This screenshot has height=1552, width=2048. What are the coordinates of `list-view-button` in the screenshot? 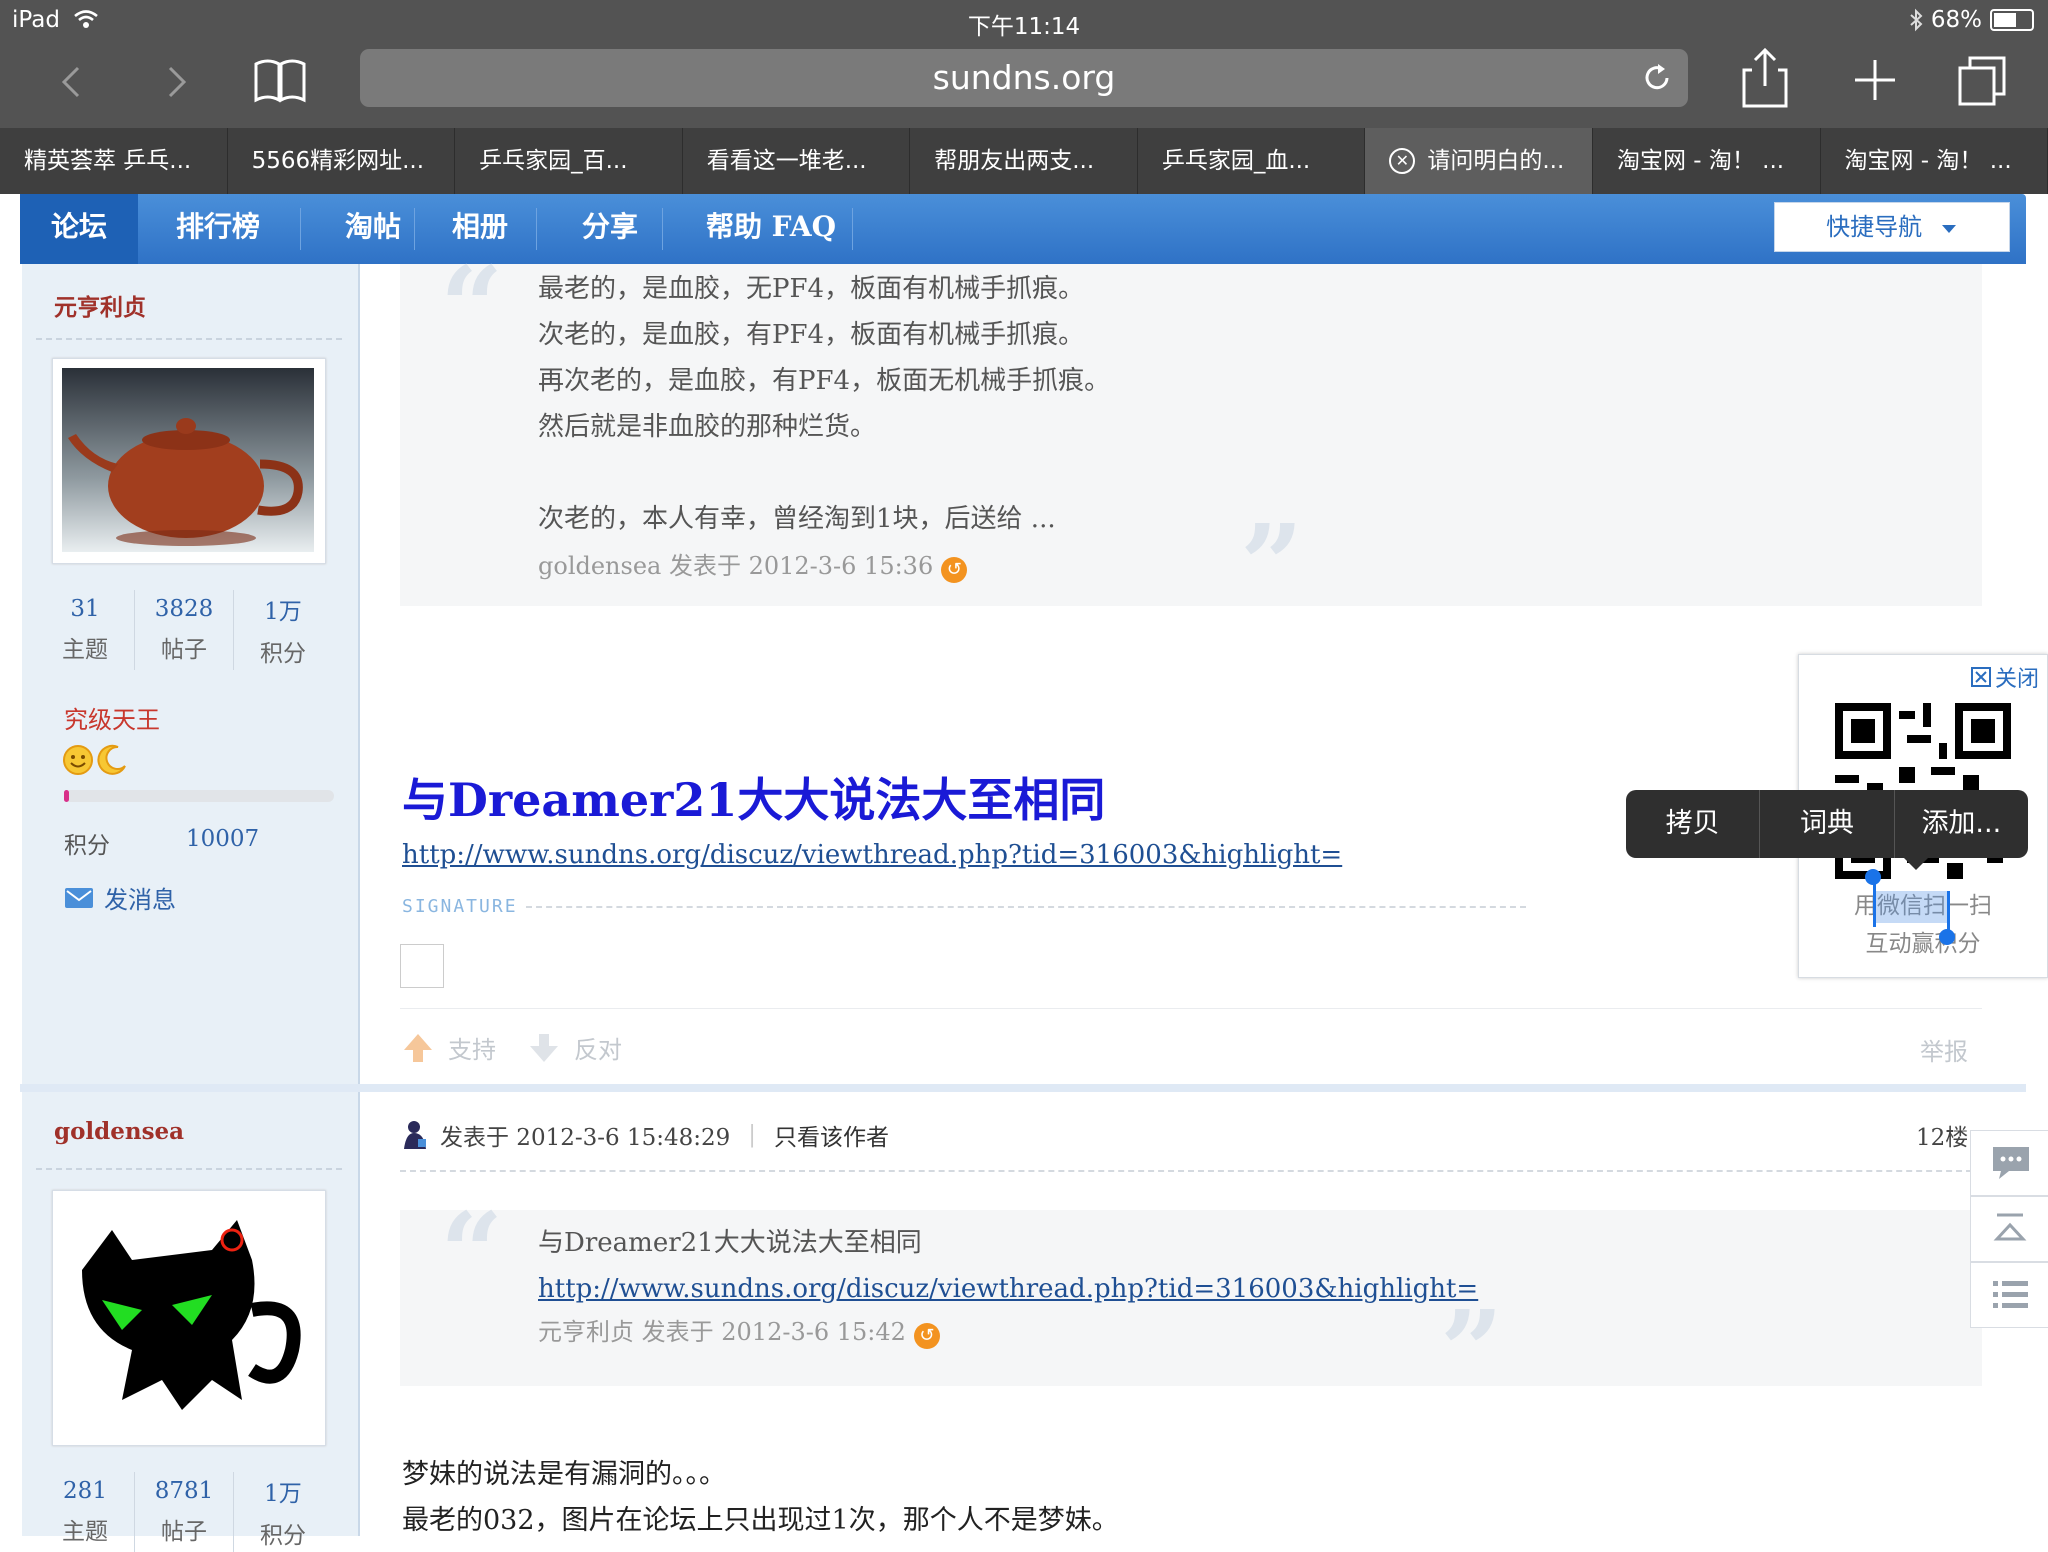 It's located at (2009, 1295).